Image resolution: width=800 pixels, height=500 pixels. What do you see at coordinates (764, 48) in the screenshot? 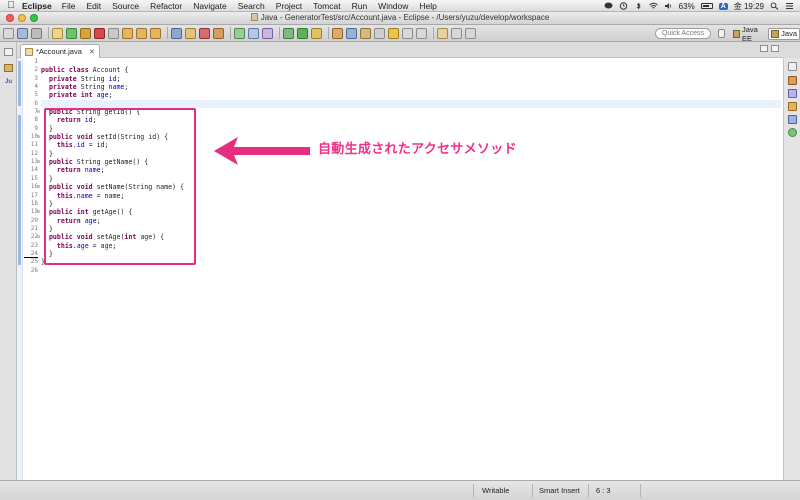
I see `minimize-editor-icon` at bounding box center [764, 48].